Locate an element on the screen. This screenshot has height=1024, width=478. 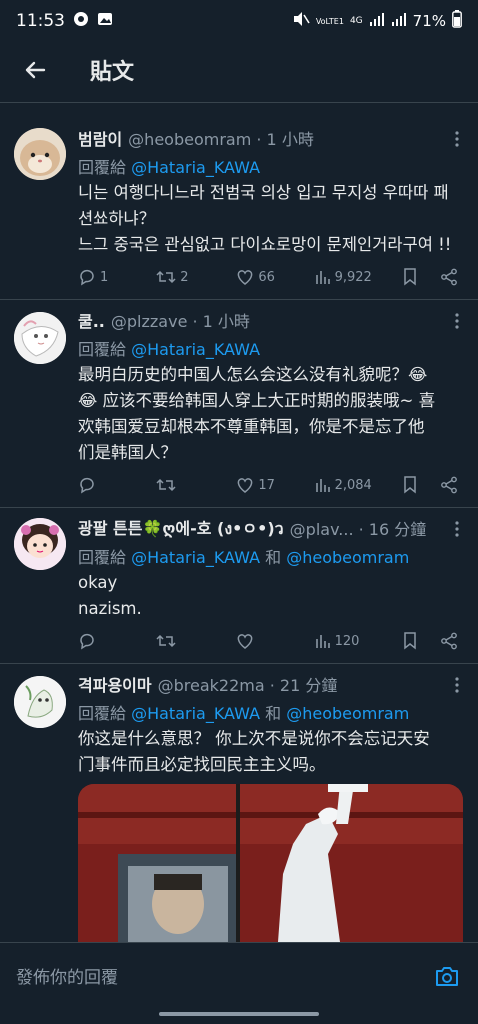
signal-icon is located at coordinates (377, 21).